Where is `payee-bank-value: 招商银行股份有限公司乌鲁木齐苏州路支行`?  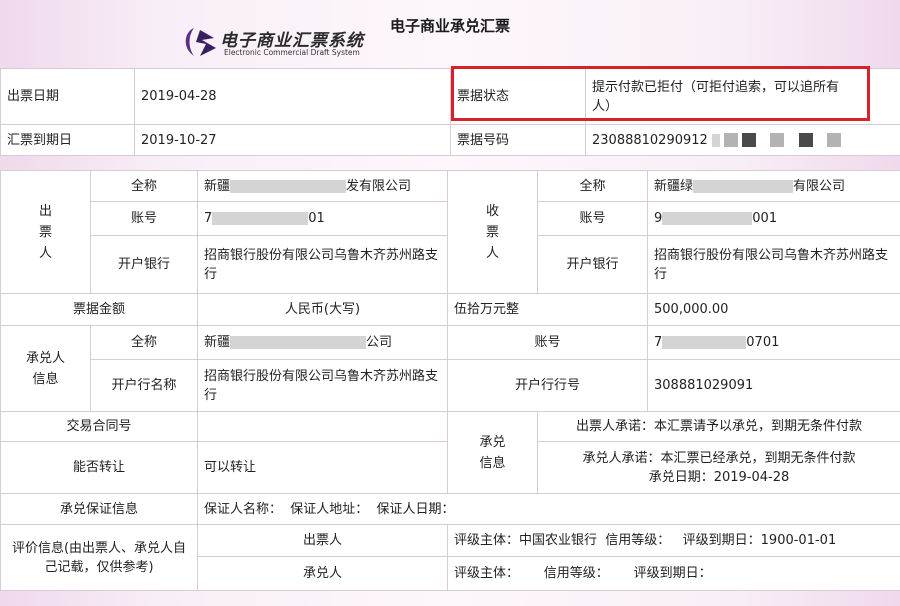
payee-bank-value: 招商银行股份有限公司乌鲁木齐苏州路支行 is located at coordinates (773, 264).